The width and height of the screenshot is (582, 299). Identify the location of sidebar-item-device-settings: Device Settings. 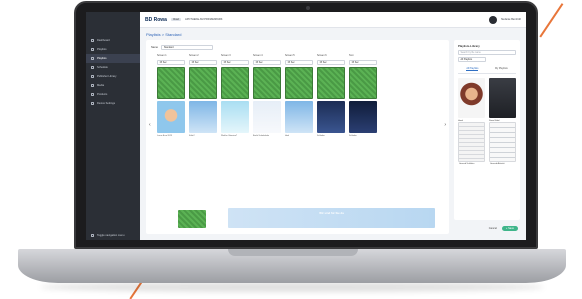
(113, 103).